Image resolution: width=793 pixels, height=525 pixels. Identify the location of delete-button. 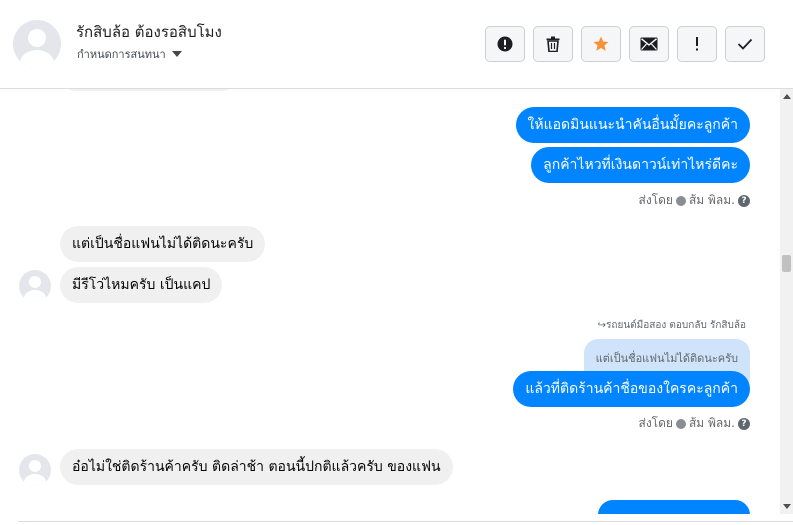
(553, 44).